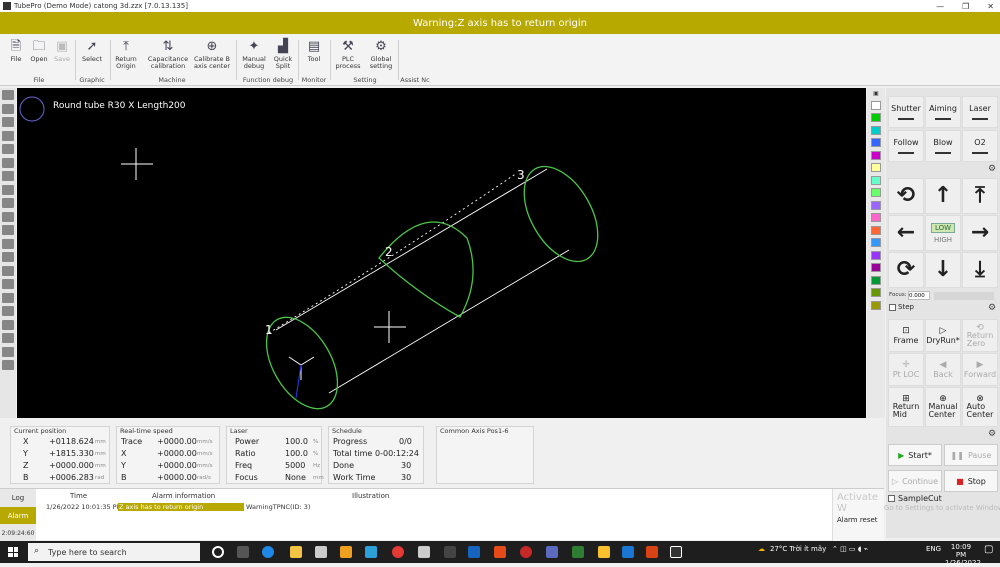 This screenshot has height=567, width=1000. I want to click on zoom-tool-icon, so click(8, 135).